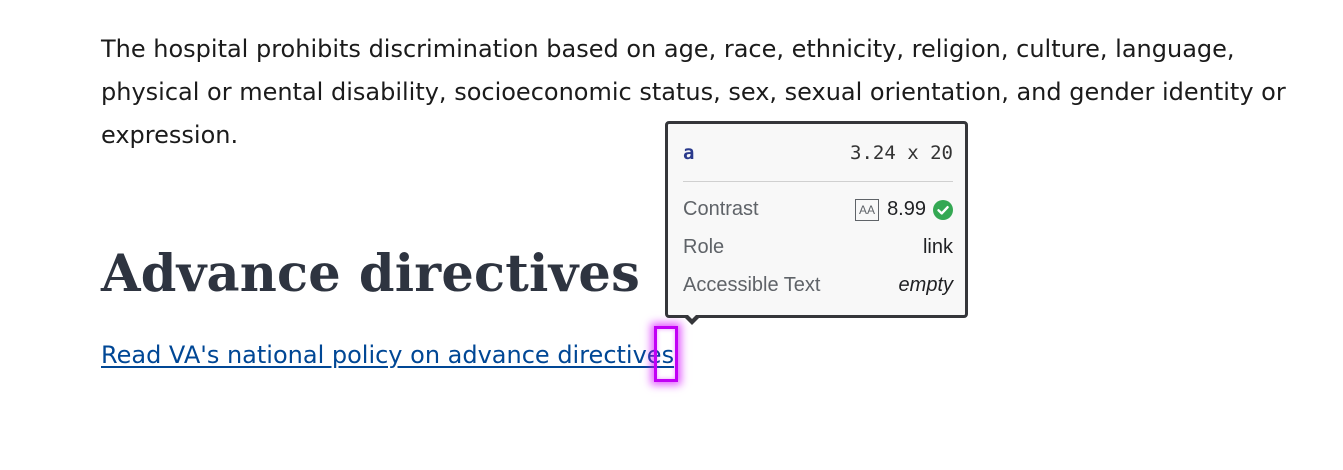  Describe the element at coordinates (901, 153) in the screenshot. I see `element-dimensions: 3.24 x 20` at that location.